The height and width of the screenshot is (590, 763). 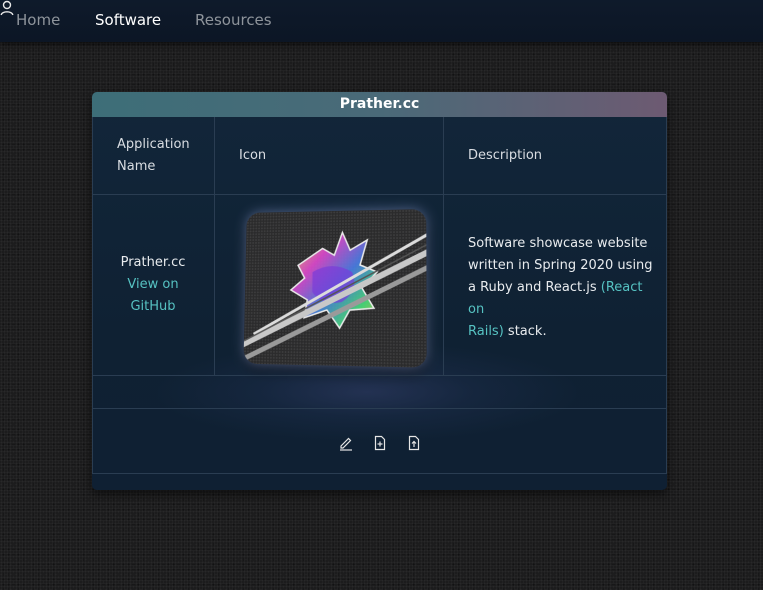 What do you see at coordinates (153, 307) in the screenshot?
I see `github-link-text: GitHub` at bounding box center [153, 307].